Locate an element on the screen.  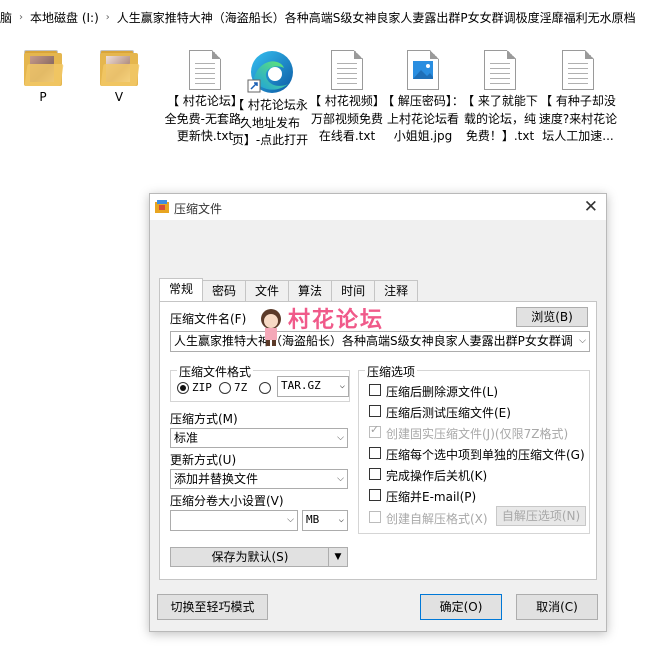
file-name: 【 来了就能下载的论坛，纯免费！】.txt is located at coordinates (500, 118).